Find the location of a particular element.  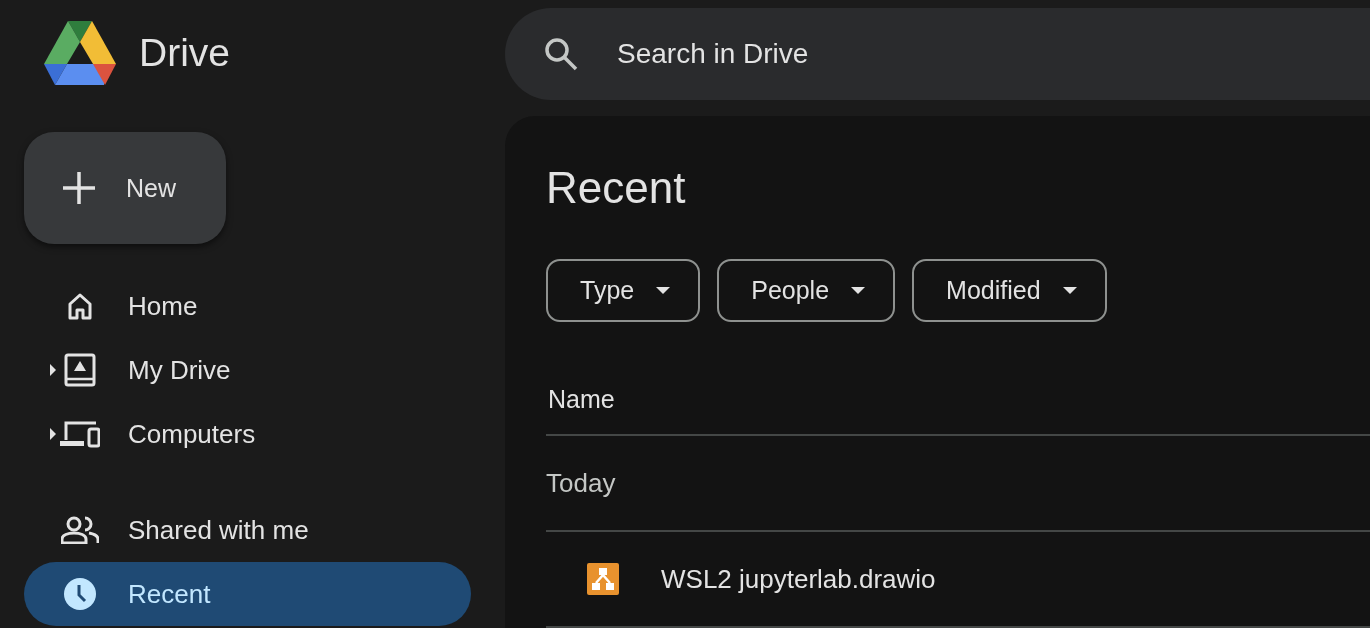

app-title: Drive is located at coordinates (184, 53).